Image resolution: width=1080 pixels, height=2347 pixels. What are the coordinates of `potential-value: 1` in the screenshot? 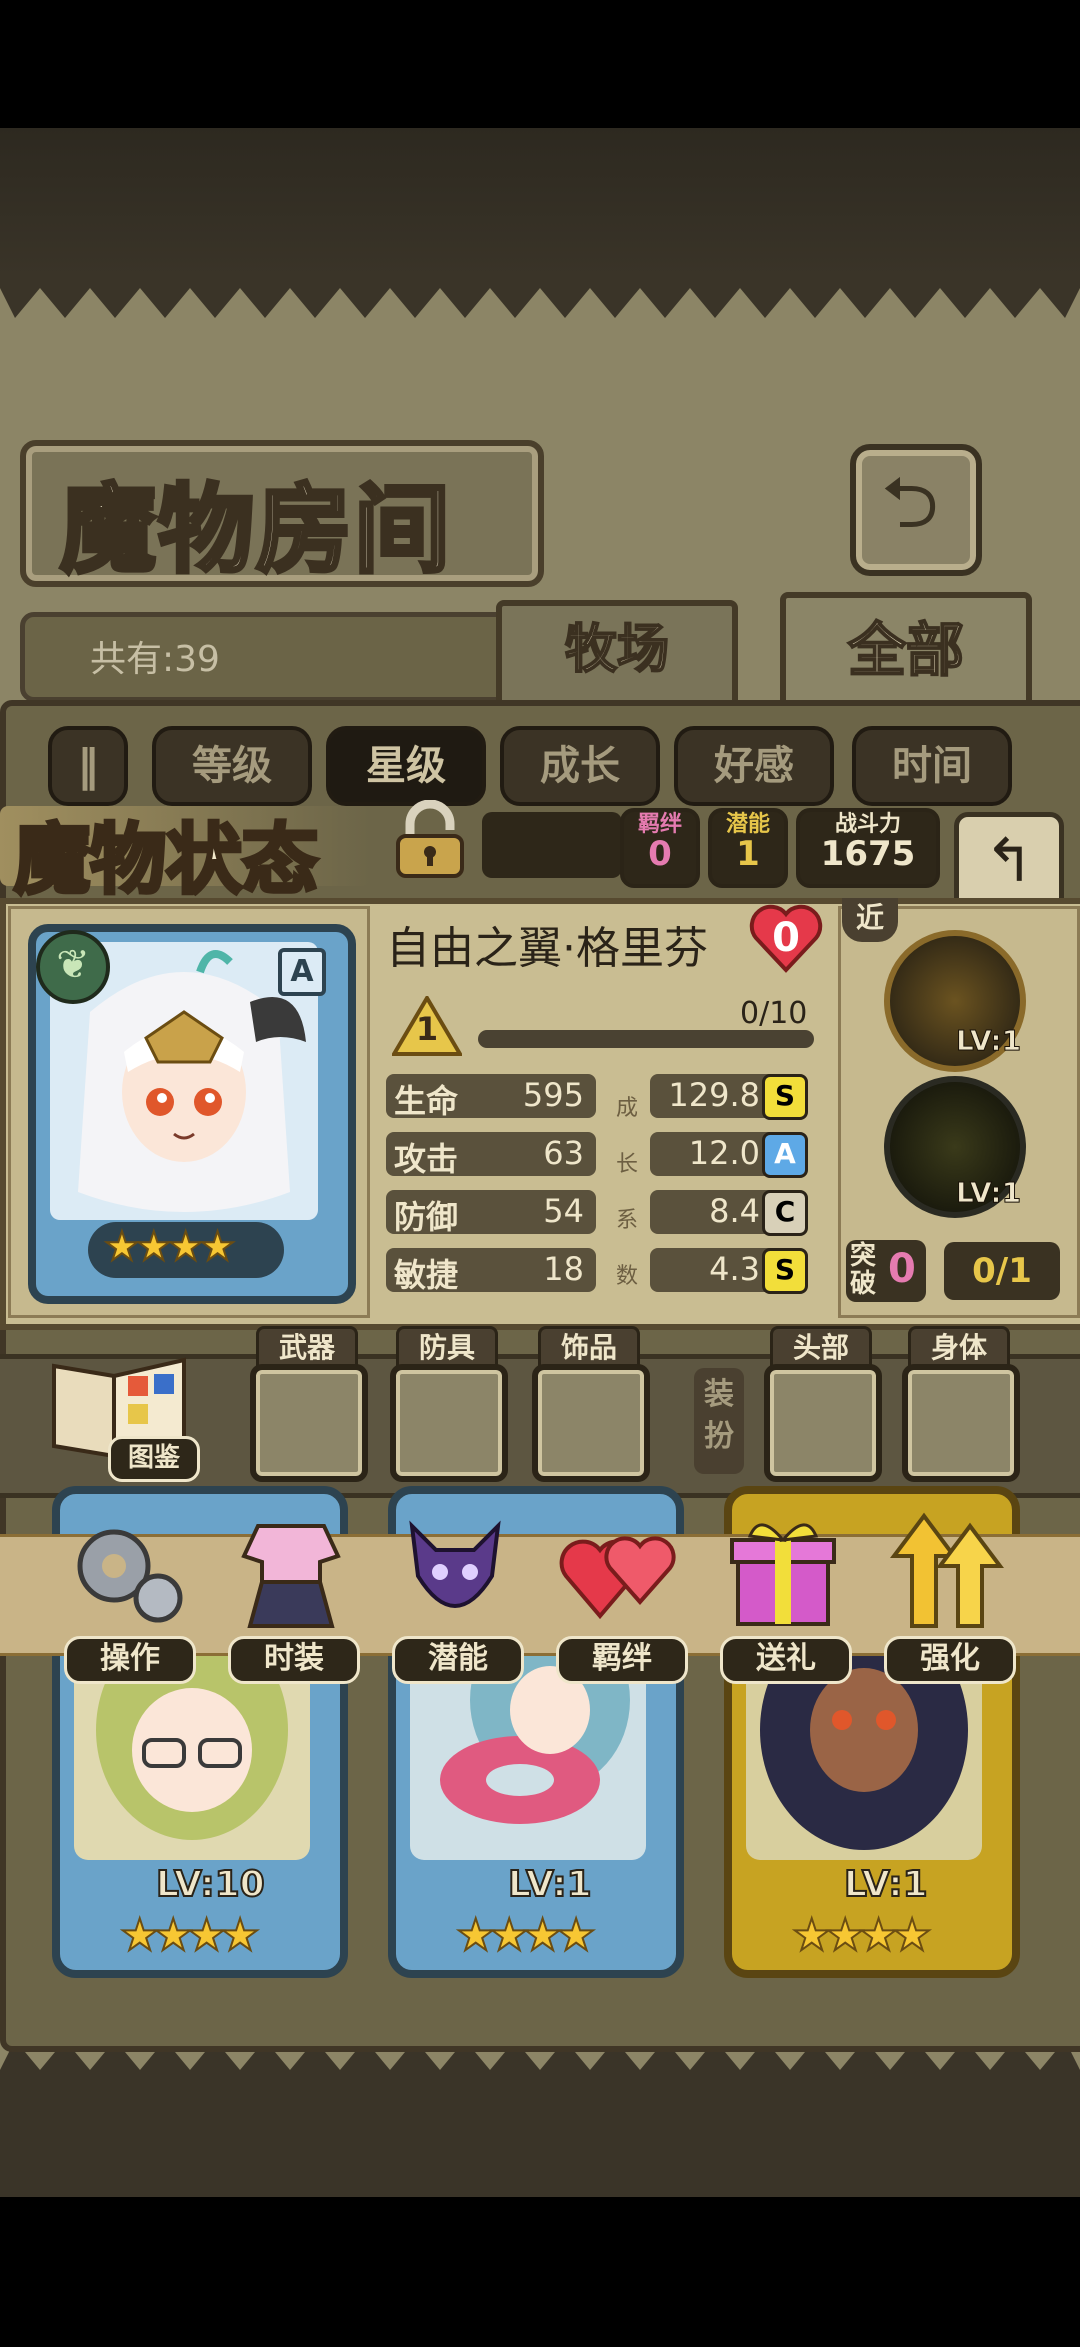 It's located at (748, 854).